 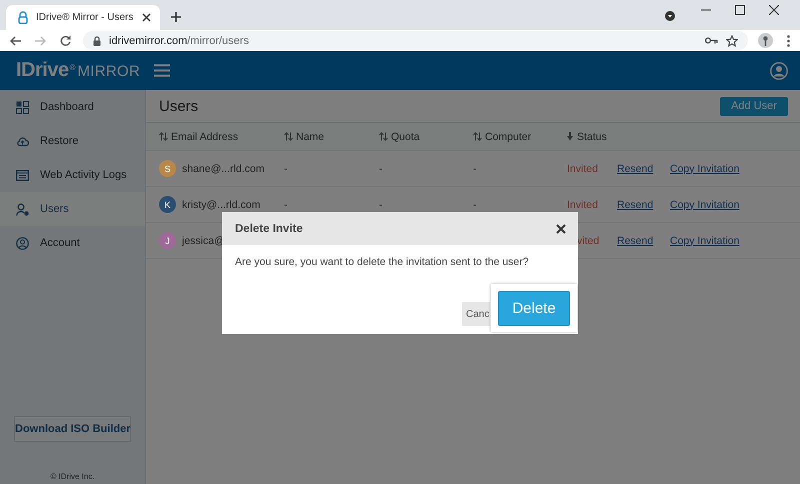 What do you see at coordinates (167, 240) in the screenshot?
I see `avatar: J` at bounding box center [167, 240].